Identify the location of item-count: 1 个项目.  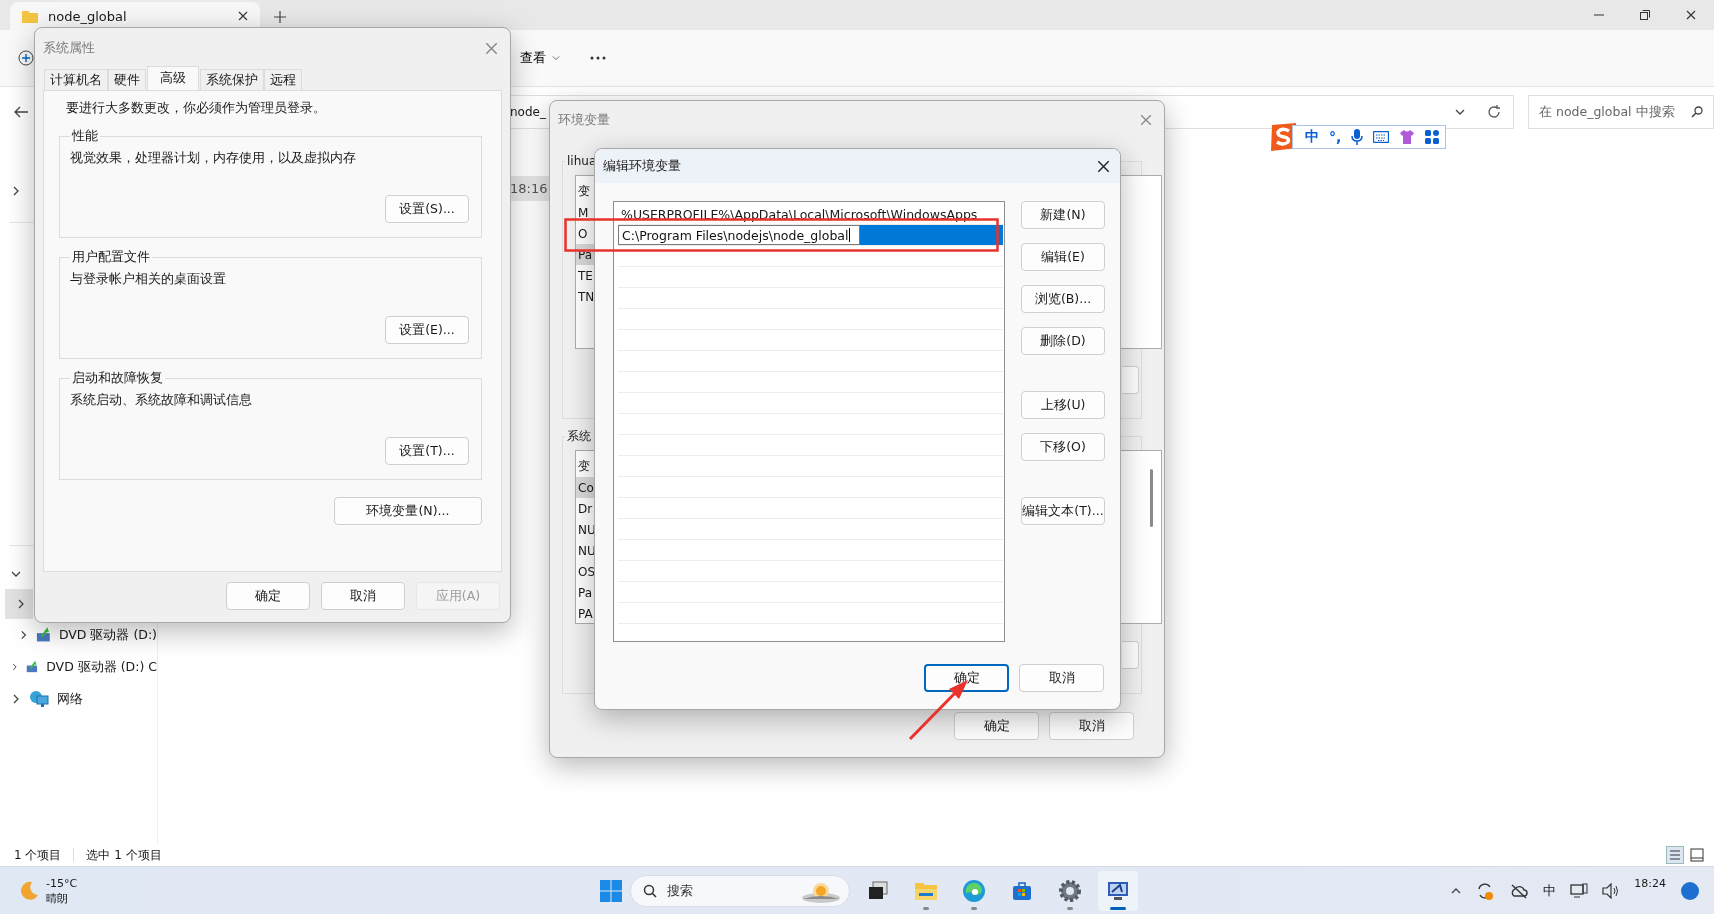
(38, 855).